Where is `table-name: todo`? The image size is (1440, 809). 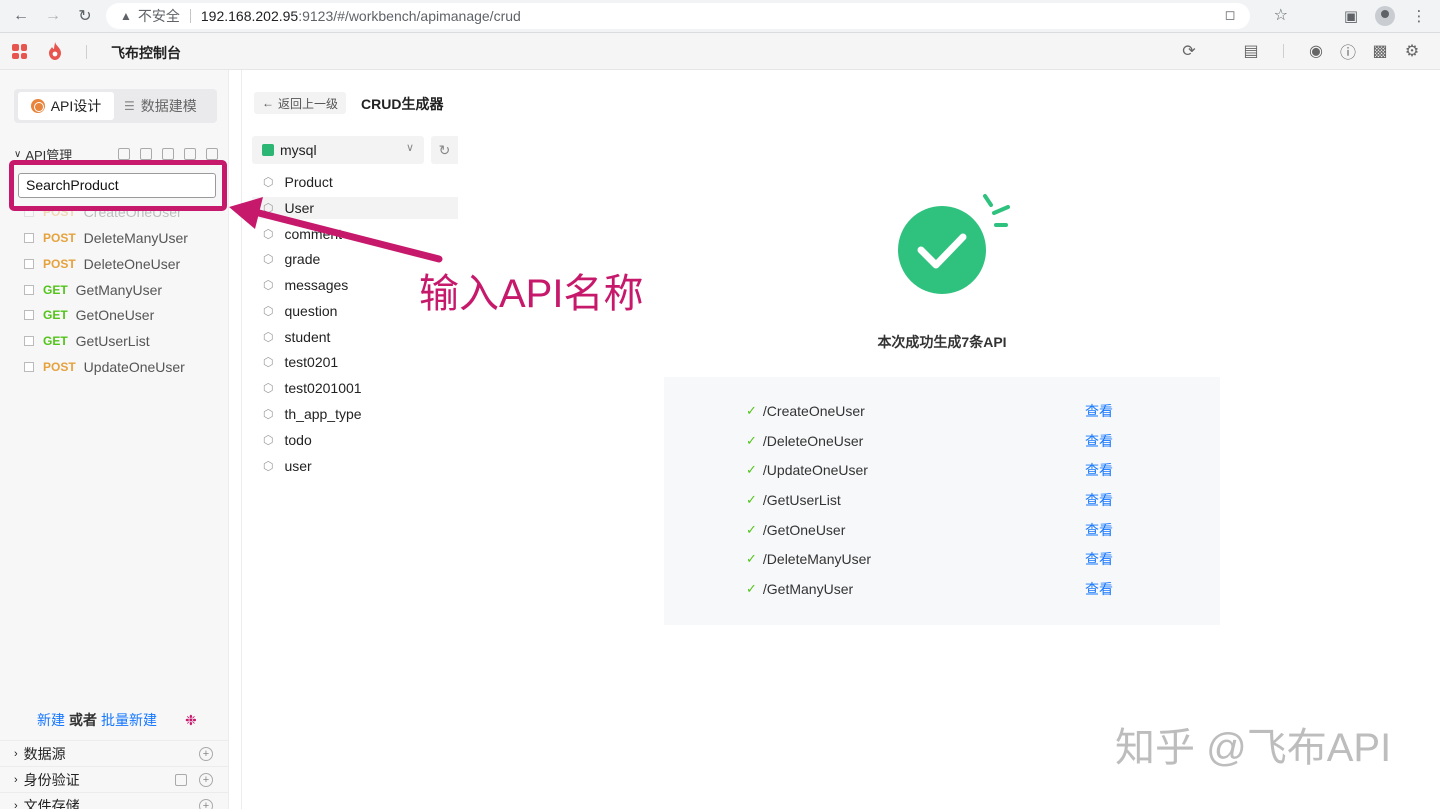
table-name: todo is located at coordinates (298, 440).